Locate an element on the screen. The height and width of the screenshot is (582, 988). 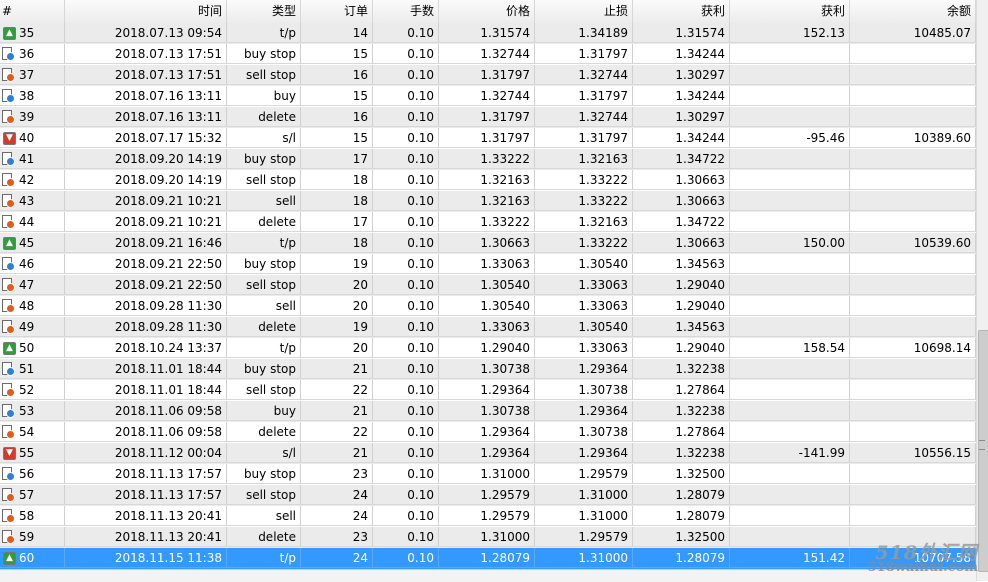
cell-time: 2018.11.12 00:04 is located at coordinates (146, 453).